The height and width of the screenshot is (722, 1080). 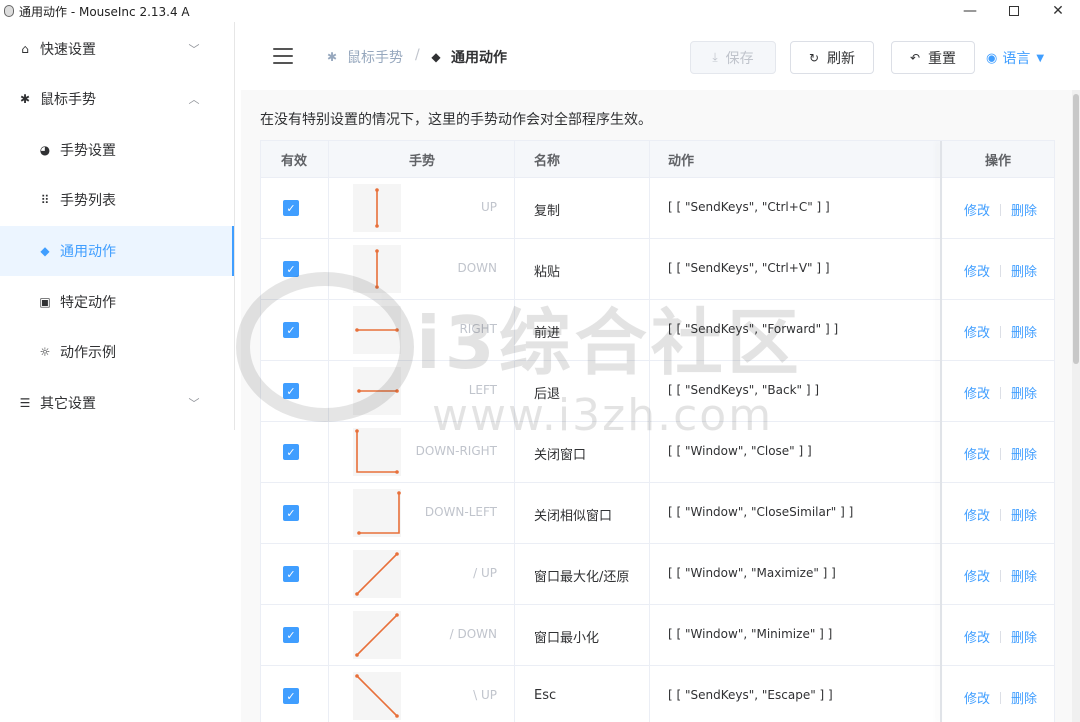 What do you see at coordinates (68, 404) in the screenshot?
I see `sidebar-item-label: 其它设置` at bounding box center [68, 404].